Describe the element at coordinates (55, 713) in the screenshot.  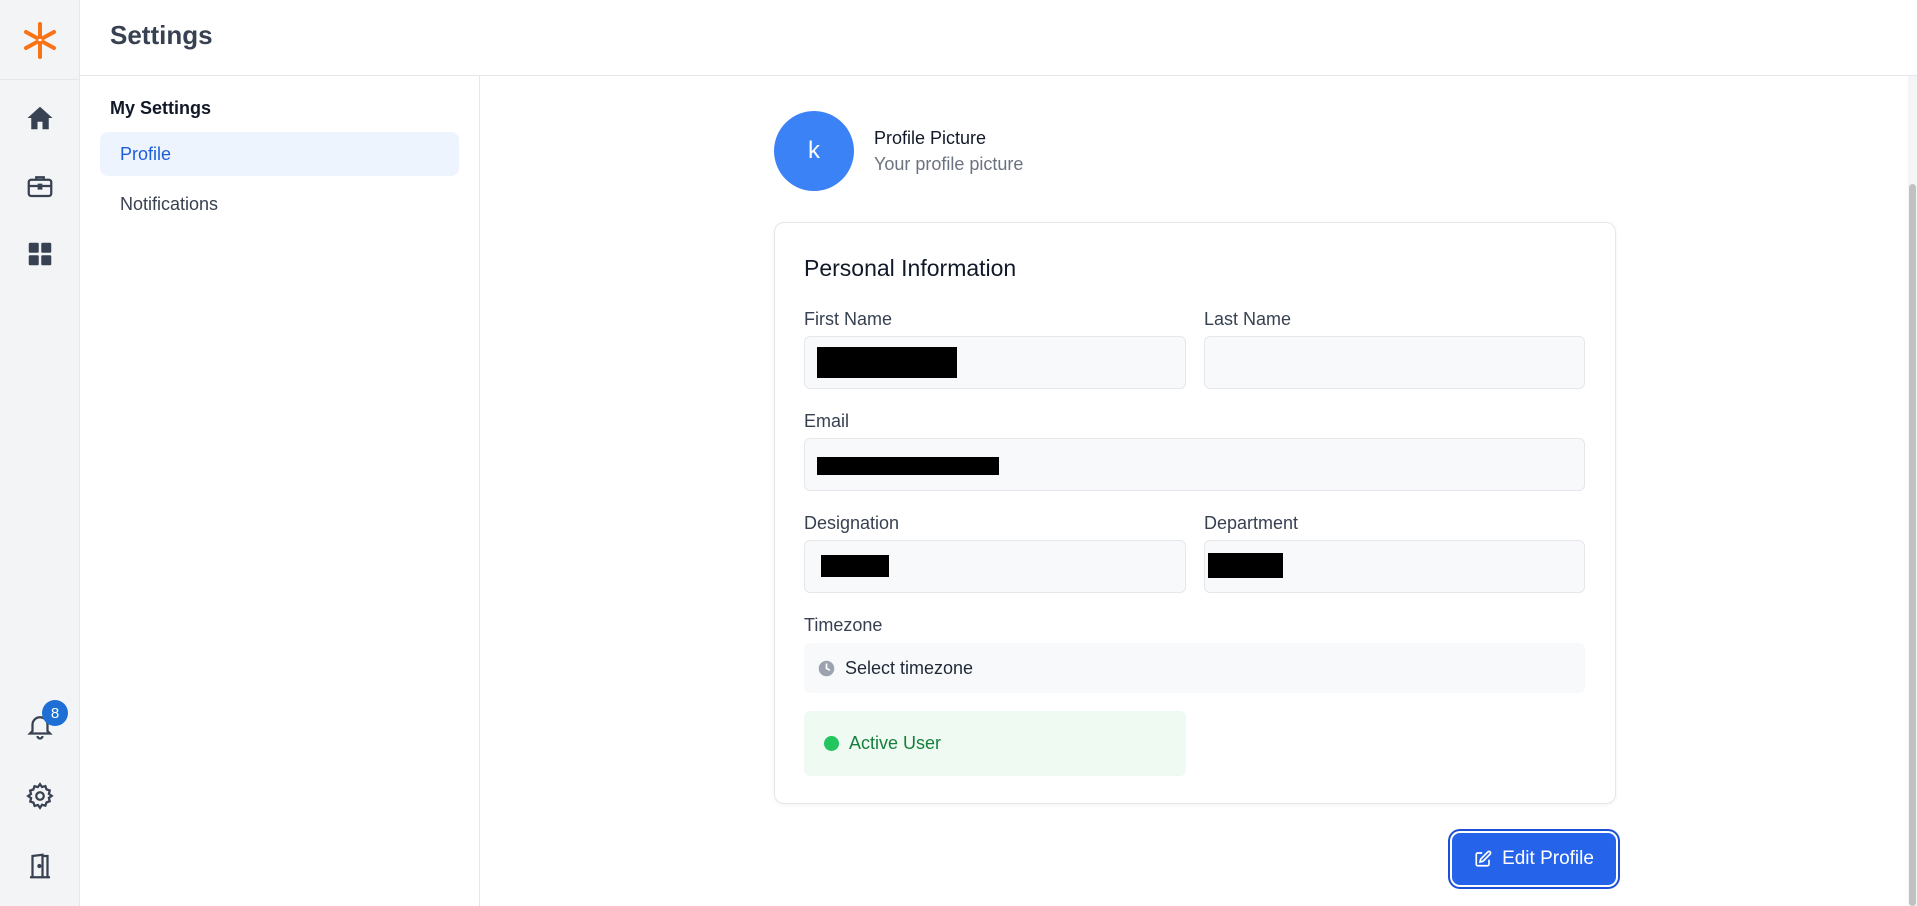
I see `notification-badge: 8` at that location.